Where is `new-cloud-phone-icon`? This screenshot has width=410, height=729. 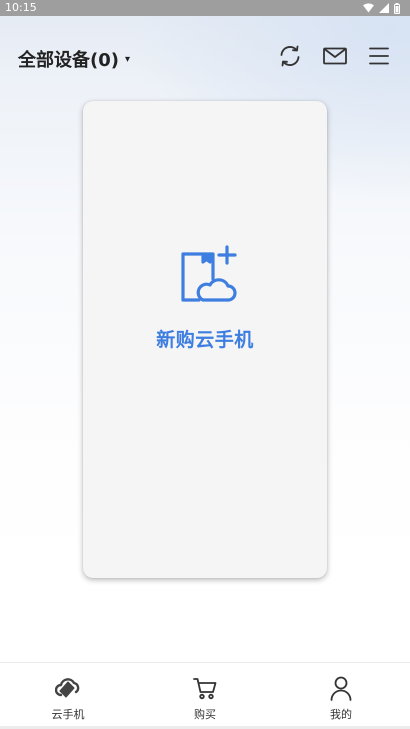 new-cloud-phone-icon is located at coordinates (210, 275).